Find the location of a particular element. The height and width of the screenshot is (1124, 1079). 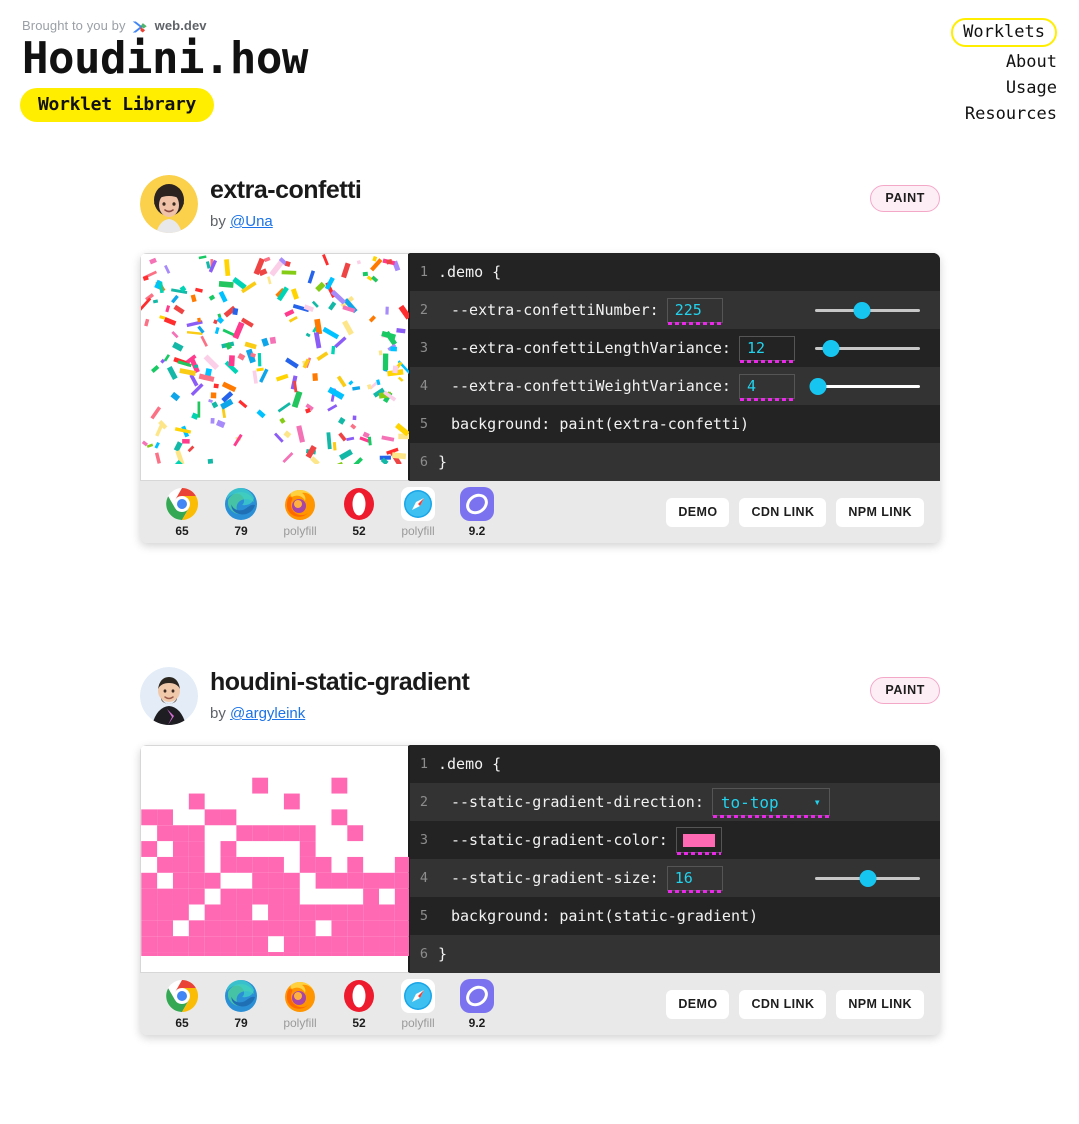

card-actions: DEMO CDN LINK NPM LINK is located at coordinates (795, 1004).